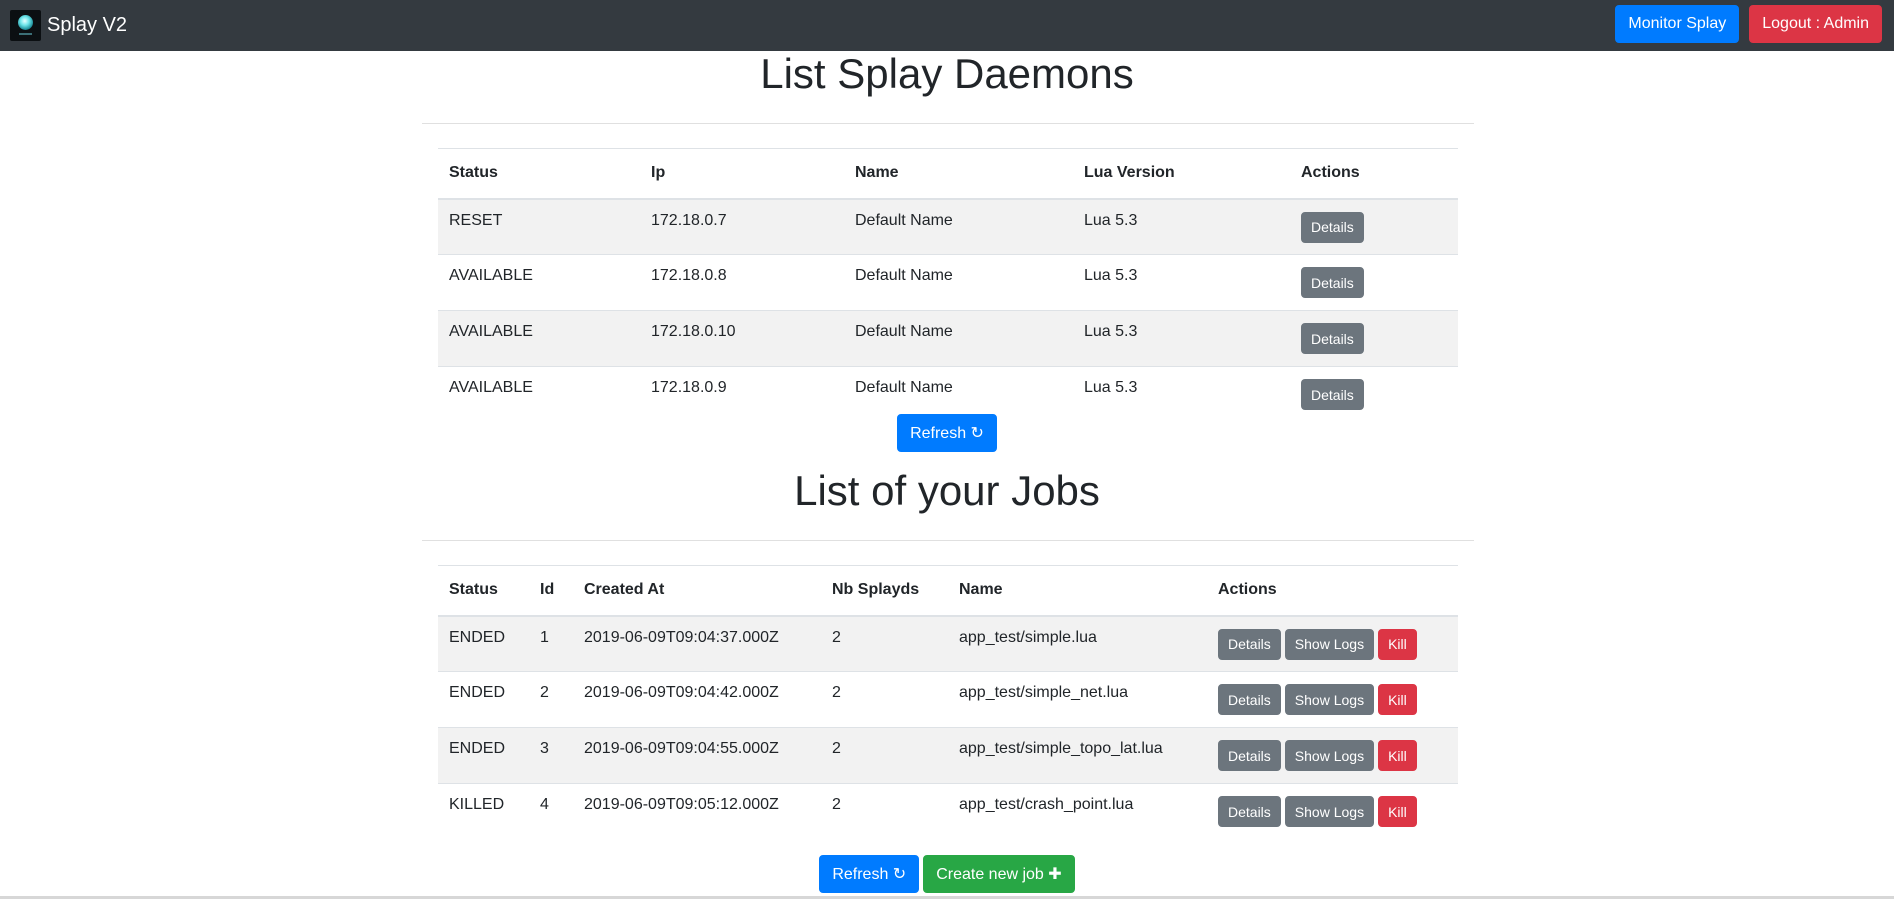  What do you see at coordinates (551, 699) in the screenshot?
I see `job-id: 2` at bounding box center [551, 699].